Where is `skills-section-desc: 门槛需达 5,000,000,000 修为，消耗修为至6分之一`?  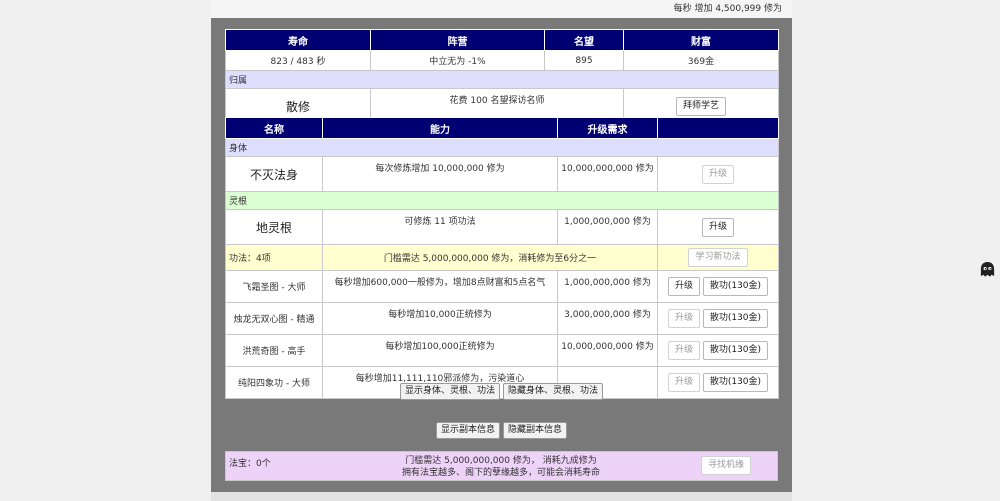 skills-section-desc: 门槛需达 5,000,000,000 修为，消耗修为至6分之一 is located at coordinates (490, 257).